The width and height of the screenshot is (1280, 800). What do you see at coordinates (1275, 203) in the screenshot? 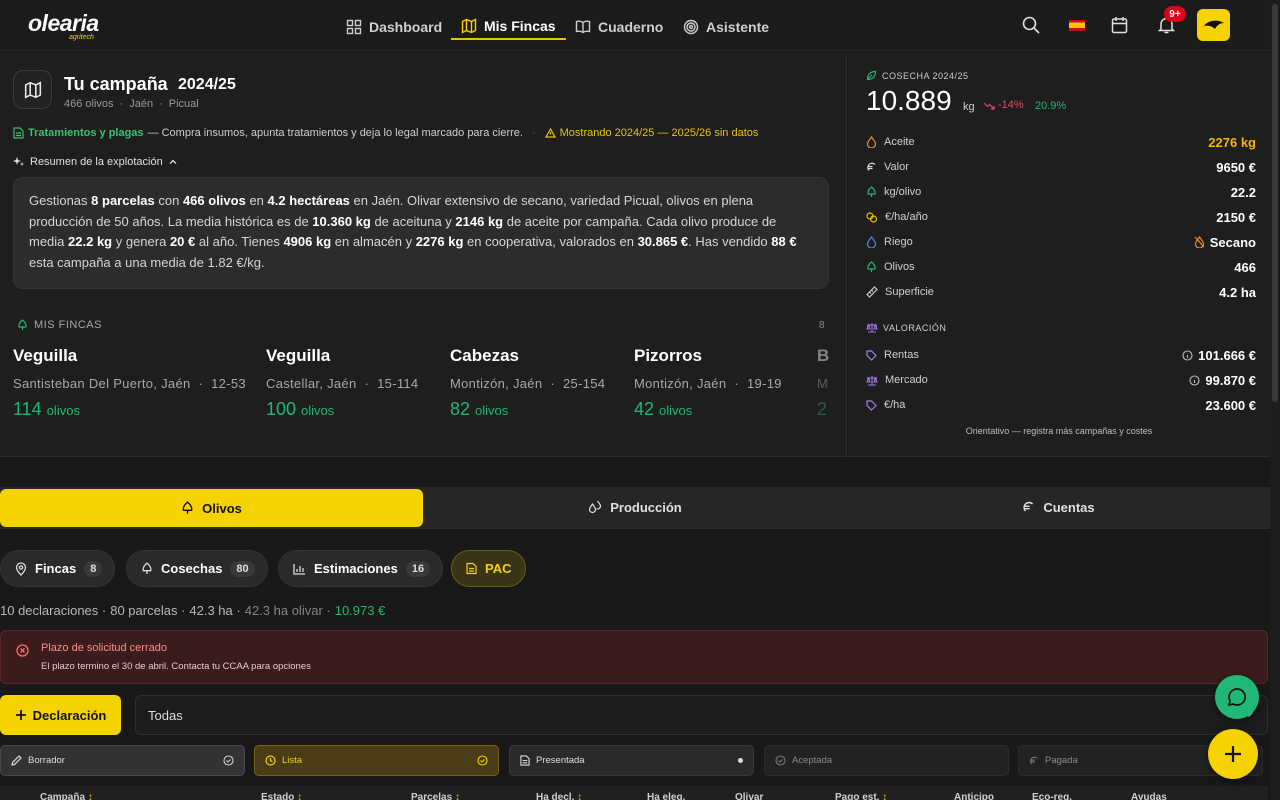
I see `scrollbar-thumb` at bounding box center [1275, 203].